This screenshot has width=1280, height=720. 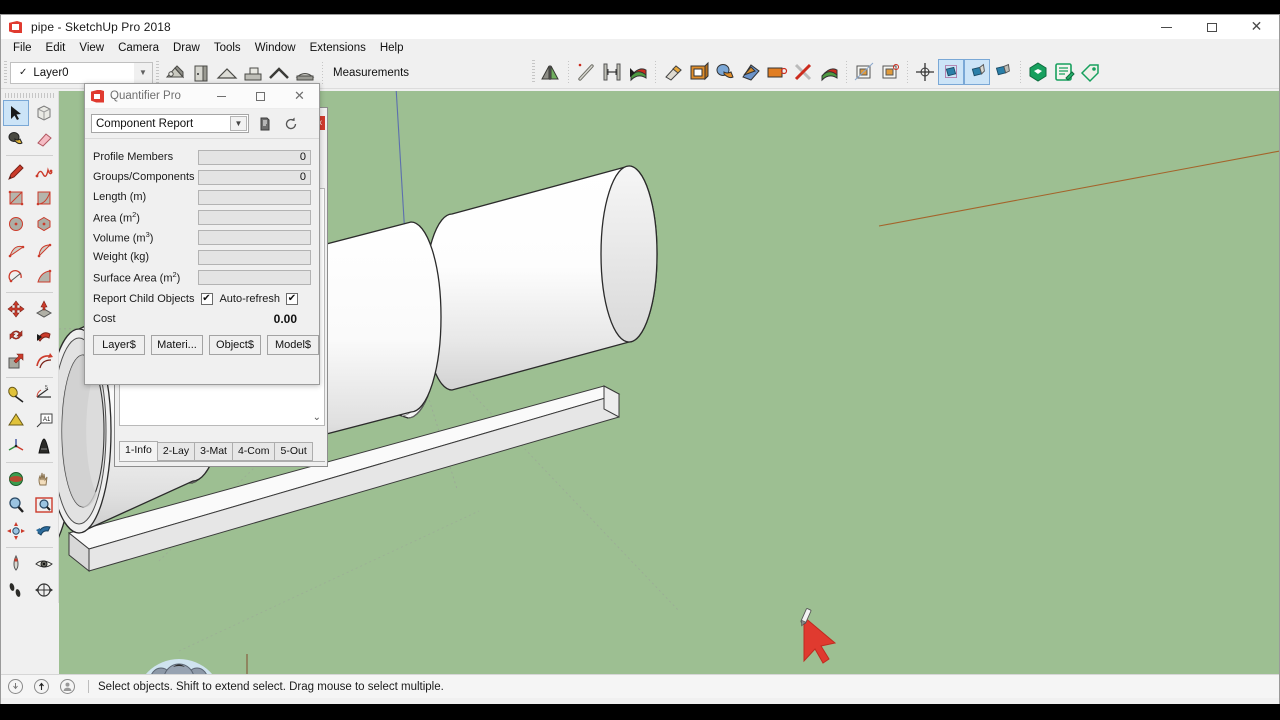 What do you see at coordinates (29, 95) in the screenshot?
I see `palette-grip` at bounding box center [29, 95].